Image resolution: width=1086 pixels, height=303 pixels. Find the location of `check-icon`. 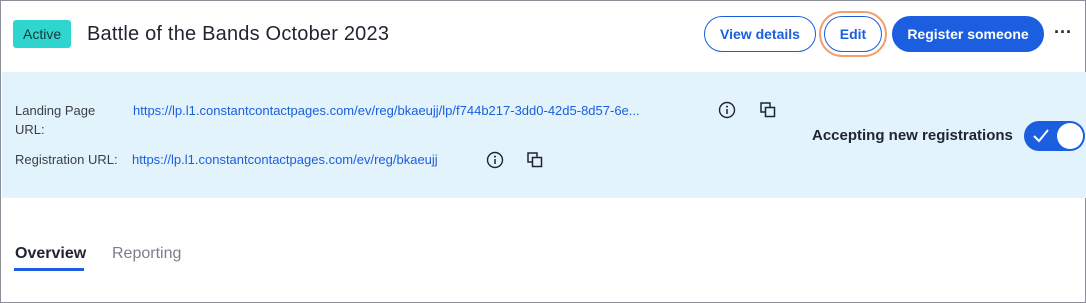

check-icon is located at coordinates (1041, 136).